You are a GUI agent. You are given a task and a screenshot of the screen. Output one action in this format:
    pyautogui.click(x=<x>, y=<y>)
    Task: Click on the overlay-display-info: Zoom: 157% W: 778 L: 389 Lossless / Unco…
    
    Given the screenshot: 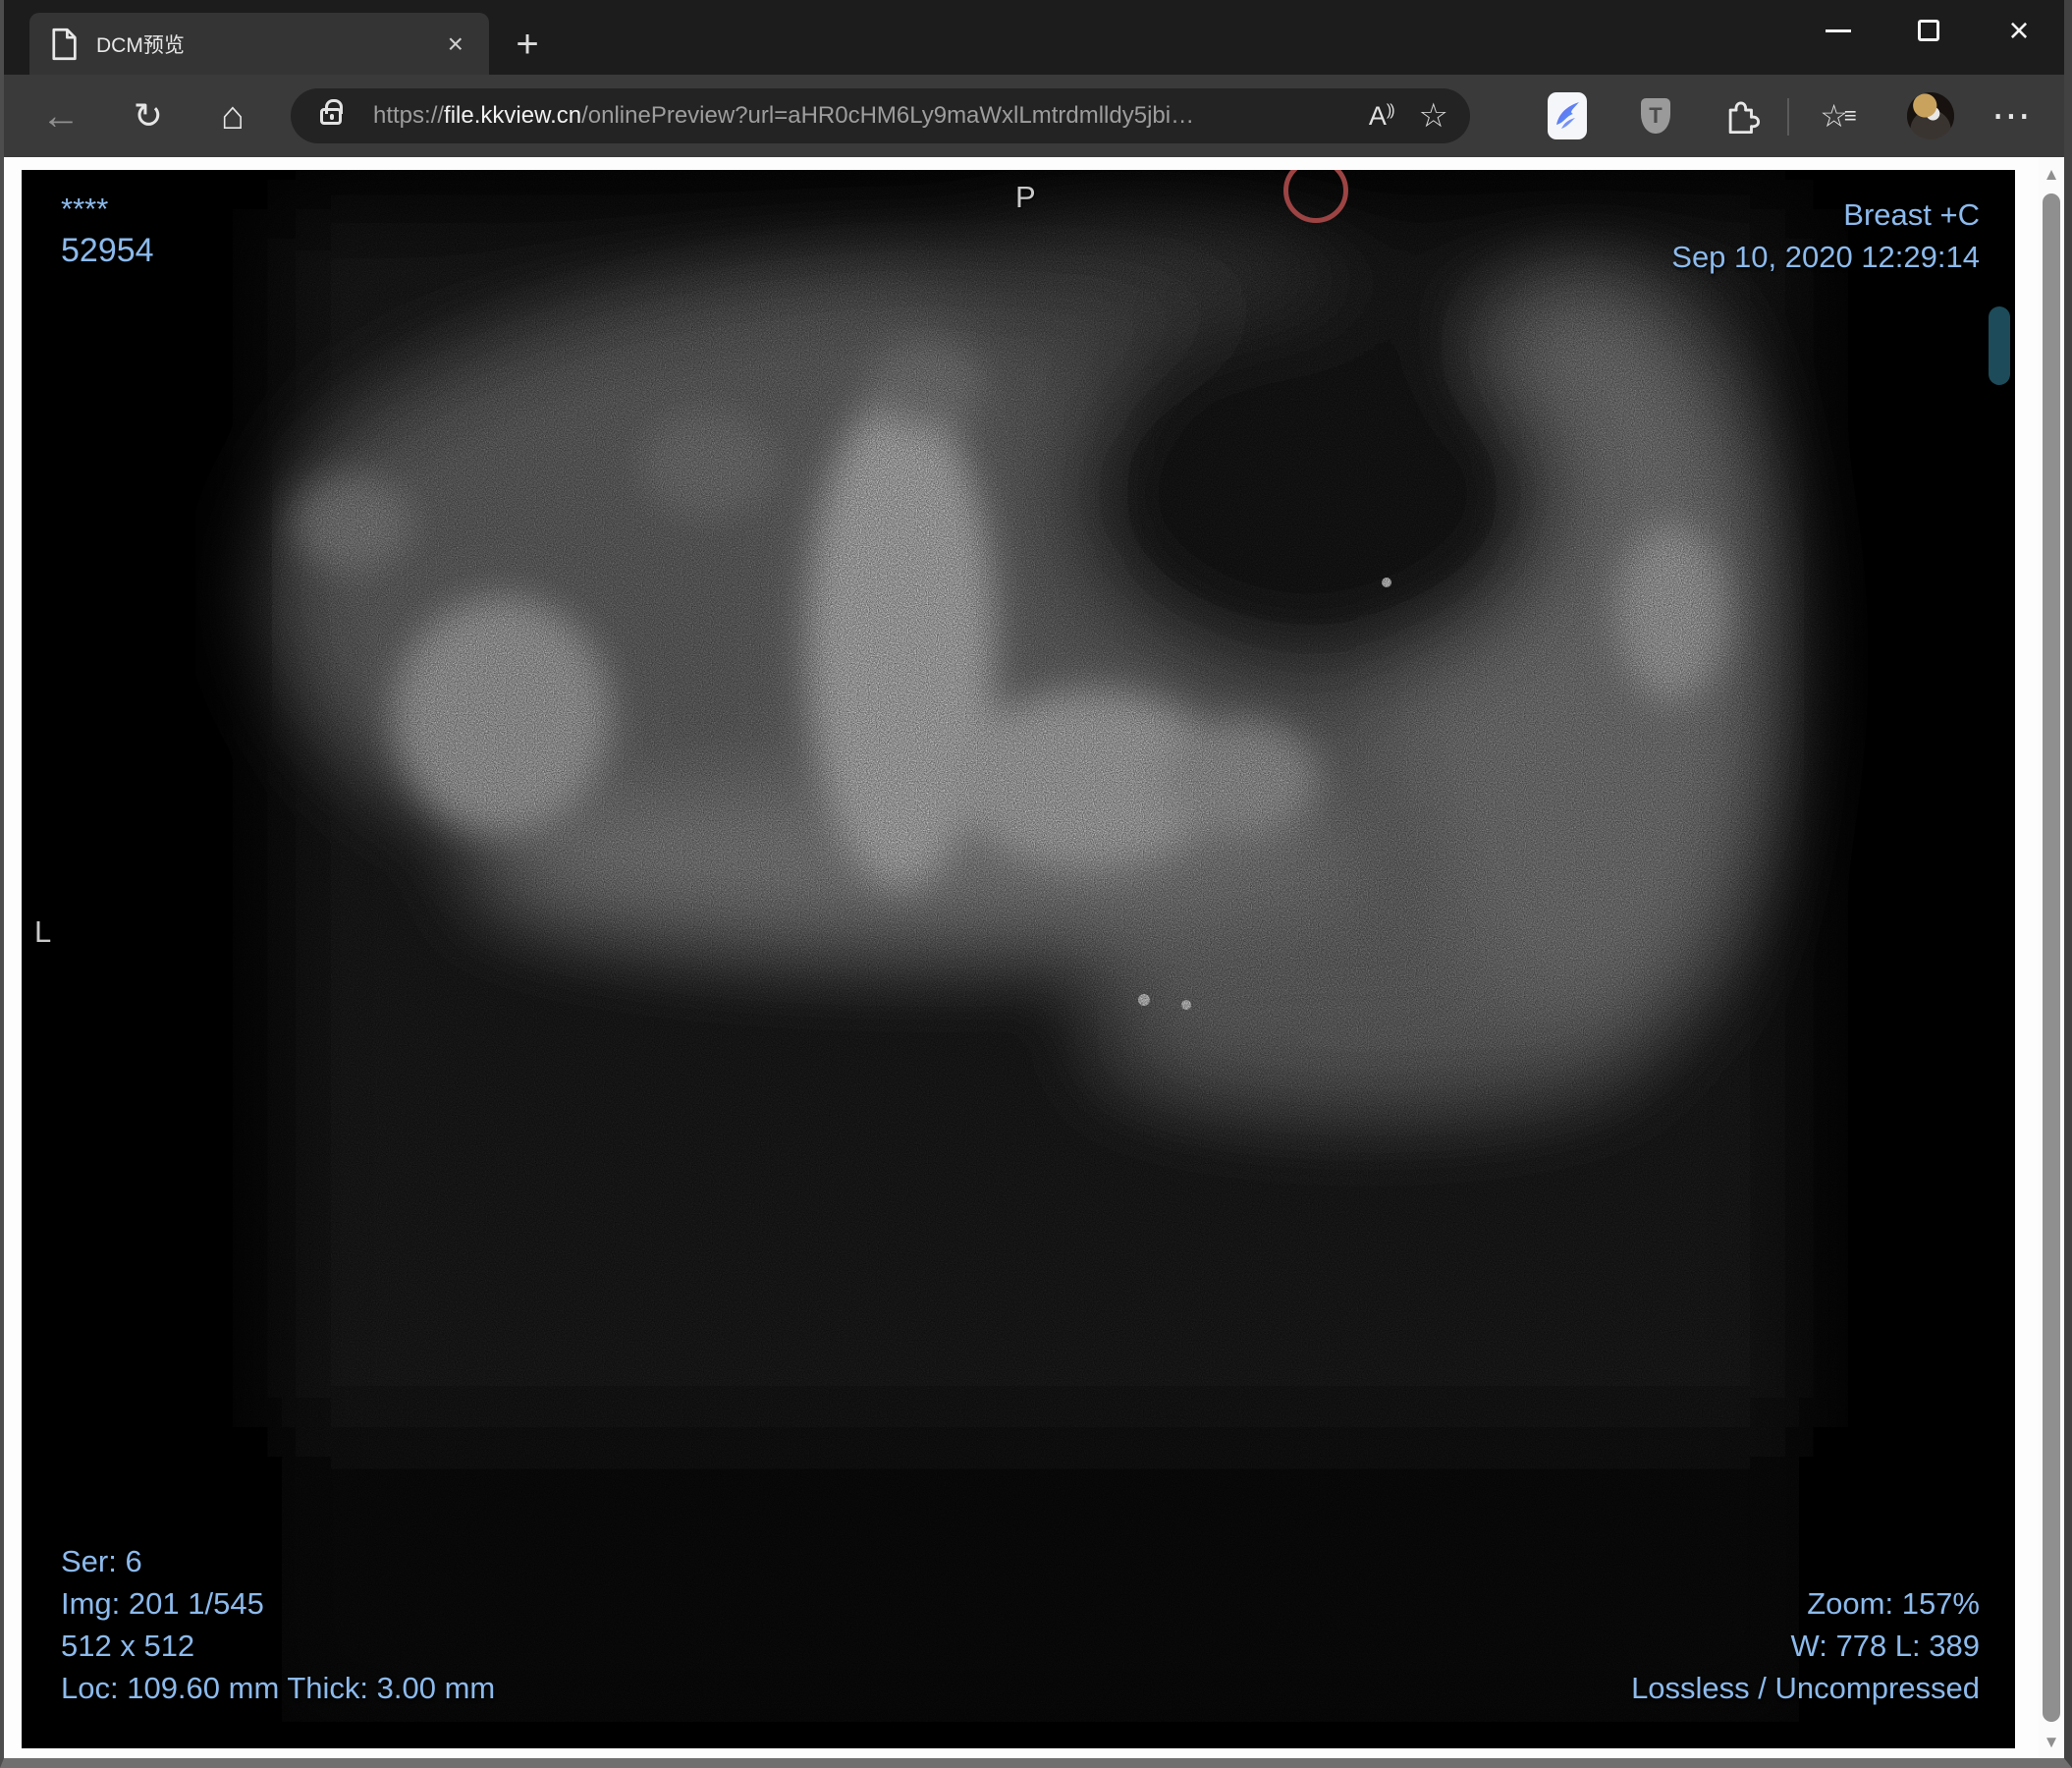 What is the action you would take?
    pyautogui.click(x=1805, y=1645)
    